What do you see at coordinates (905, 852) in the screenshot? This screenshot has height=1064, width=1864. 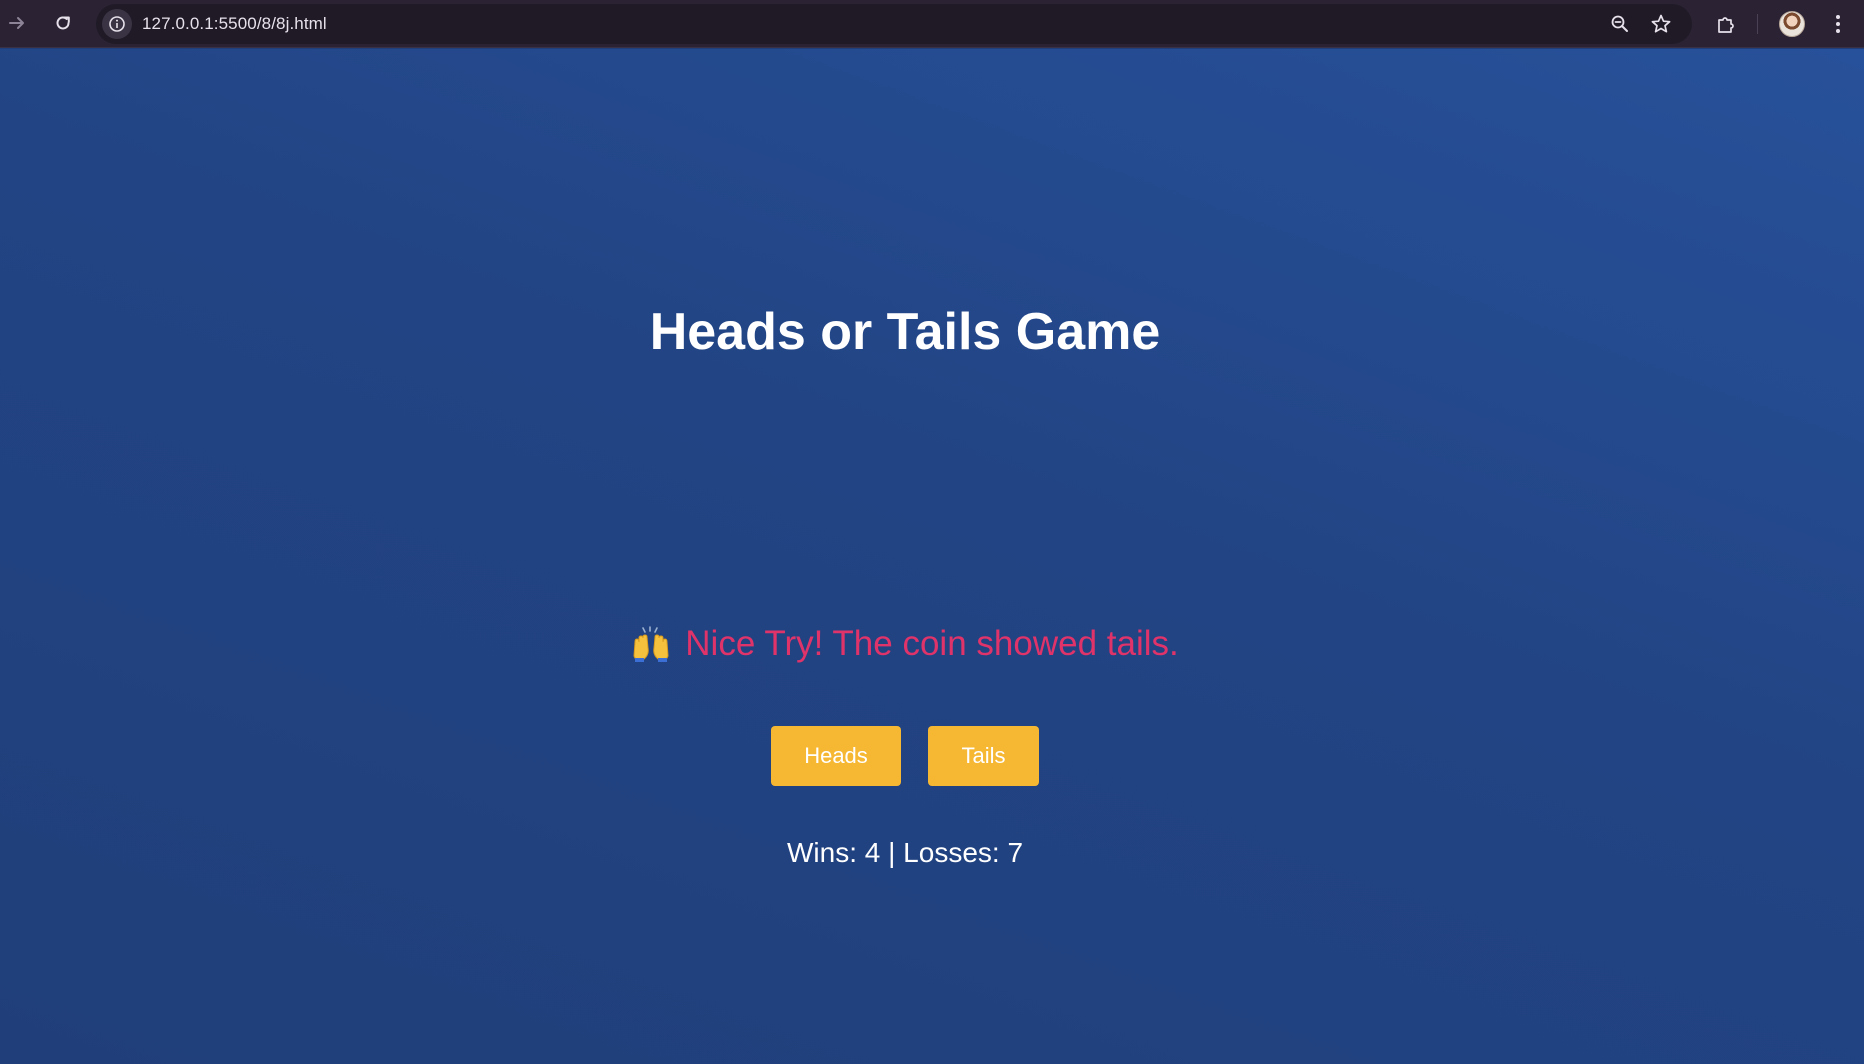 I see `score-display: Wins: 4 | Losses: 7` at bounding box center [905, 852].